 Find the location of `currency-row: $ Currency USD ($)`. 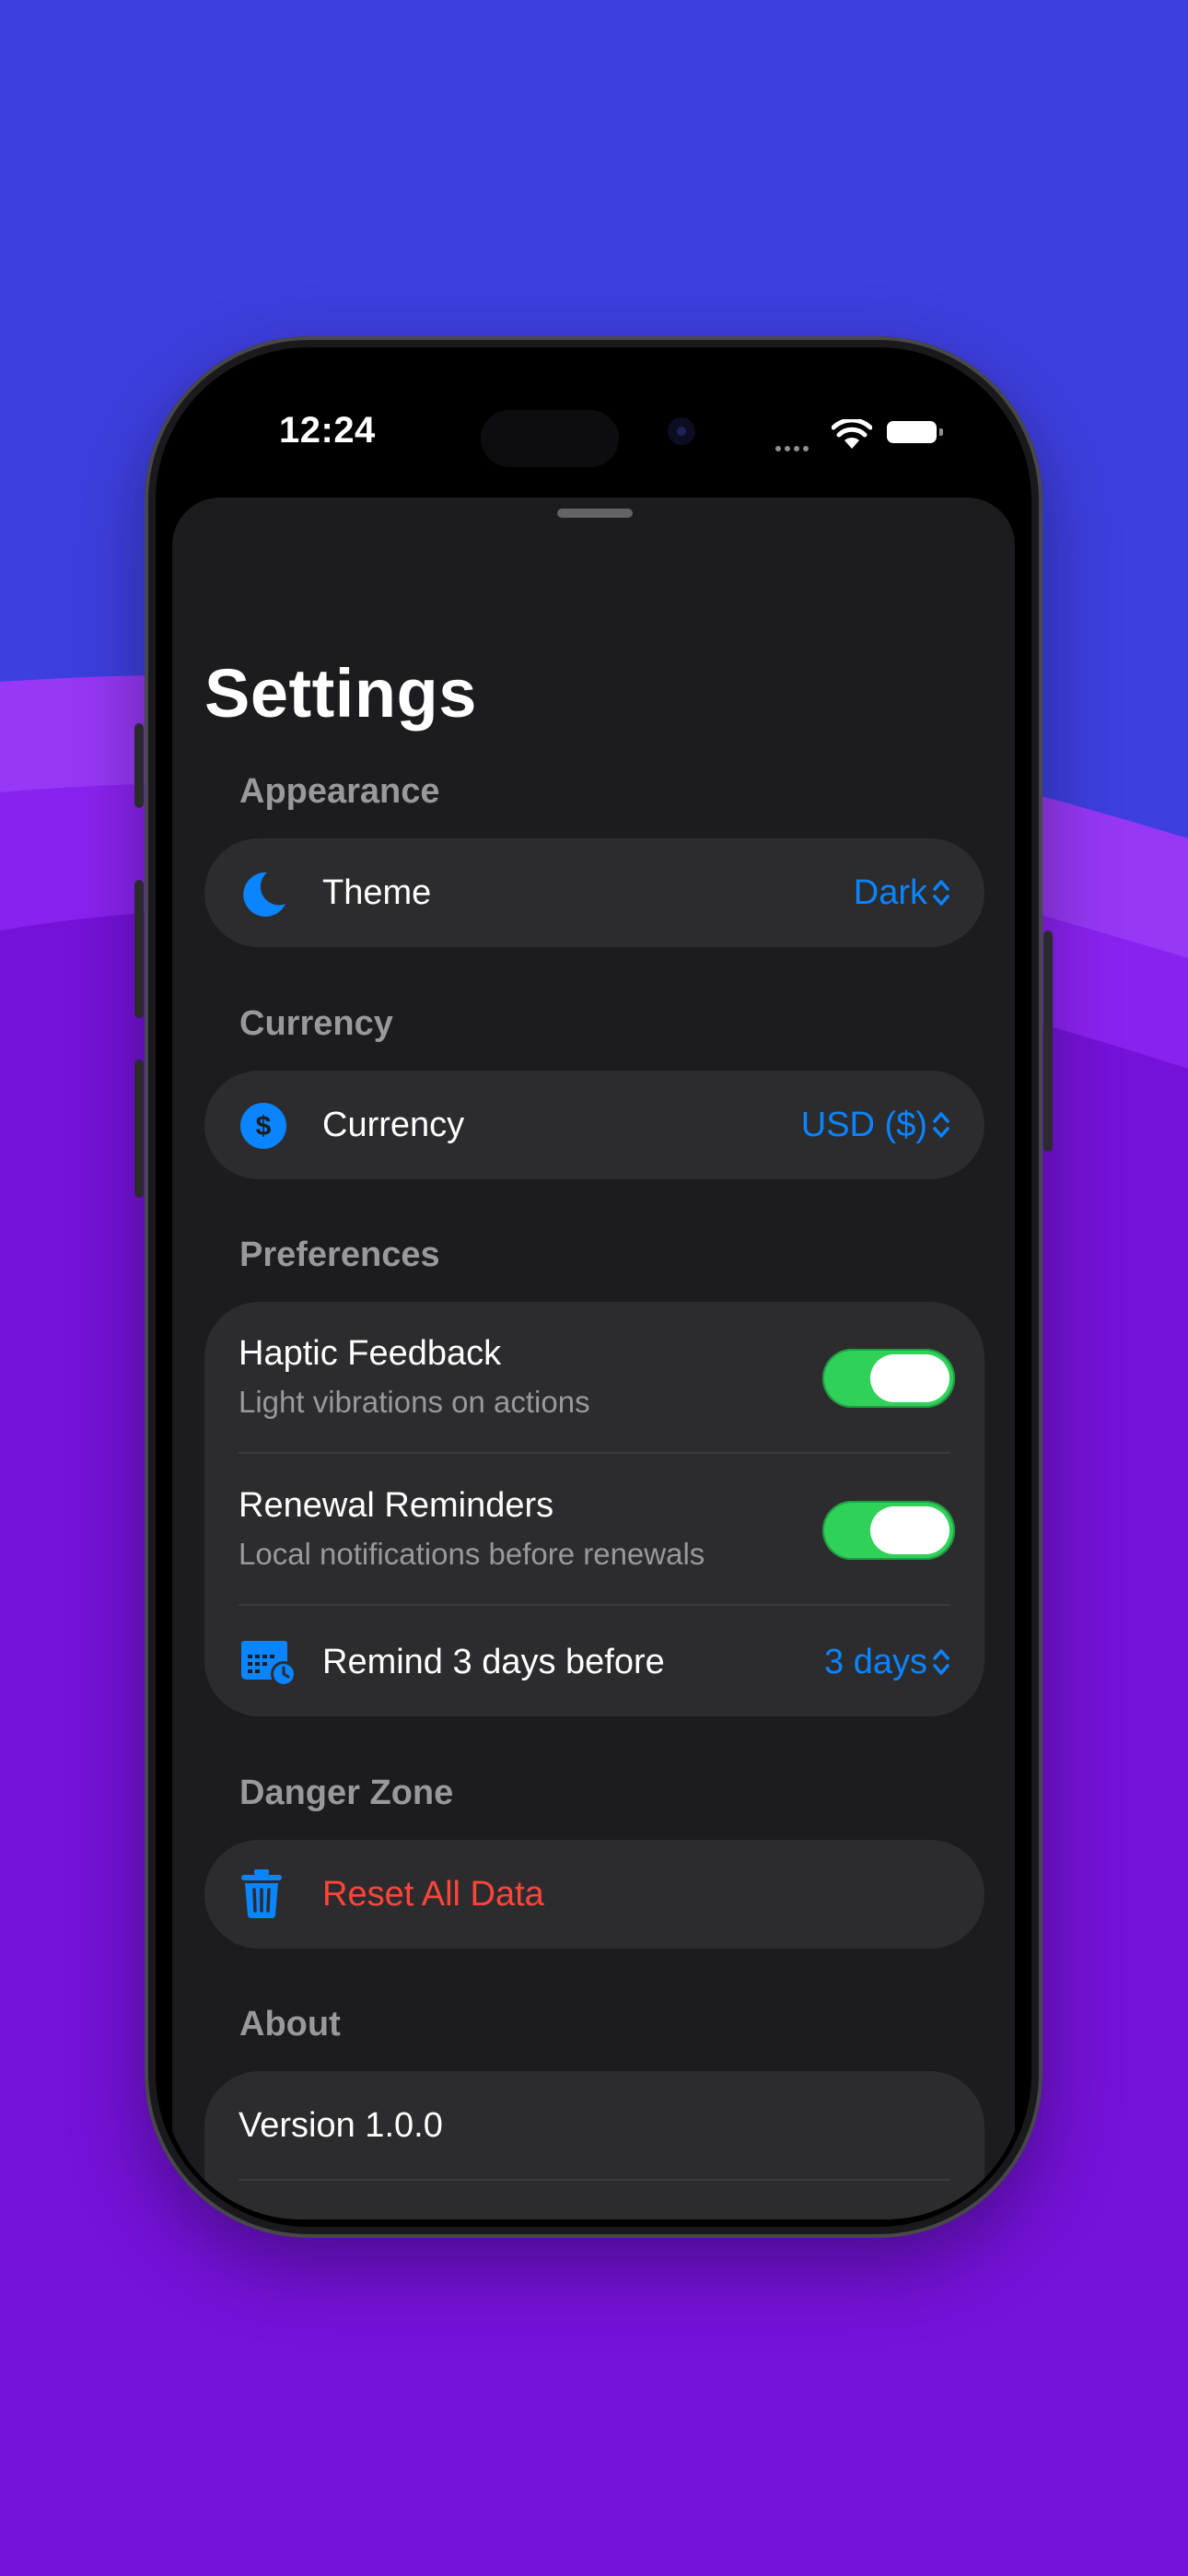

currency-row: $ Currency USD ($) is located at coordinates (594, 1125).